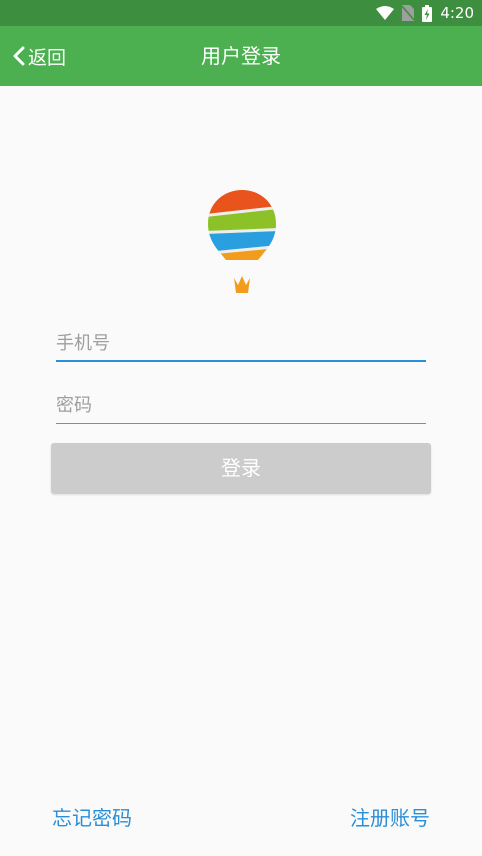 The height and width of the screenshot is (856, 482). I want to click on password-input, so click(241, 405).